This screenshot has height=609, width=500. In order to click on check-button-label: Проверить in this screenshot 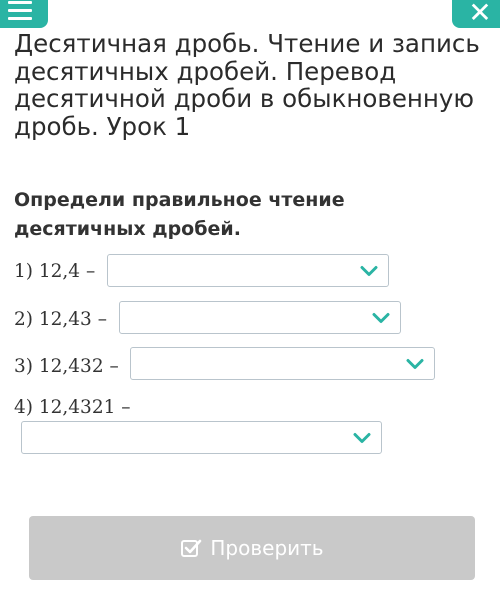, I will do `click(267, 548)`.